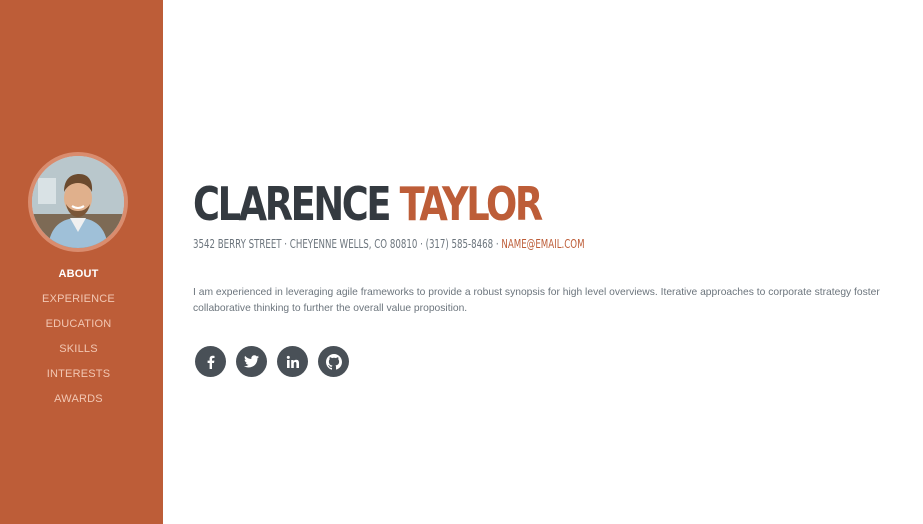 Image resolution: width=923 pixels, height=524 pixels. What do you see at coordinates (78, 403) in the screenshot?
I see `nav-item-awards: Awards` at bounding box center [78, 403].